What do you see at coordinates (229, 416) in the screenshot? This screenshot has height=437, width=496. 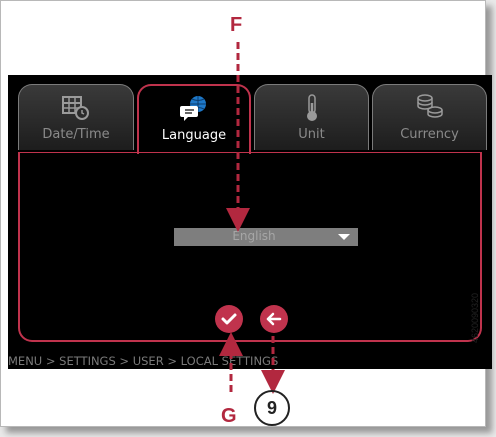 I see `callout-label-g: G` at bounding box center [229, 416].